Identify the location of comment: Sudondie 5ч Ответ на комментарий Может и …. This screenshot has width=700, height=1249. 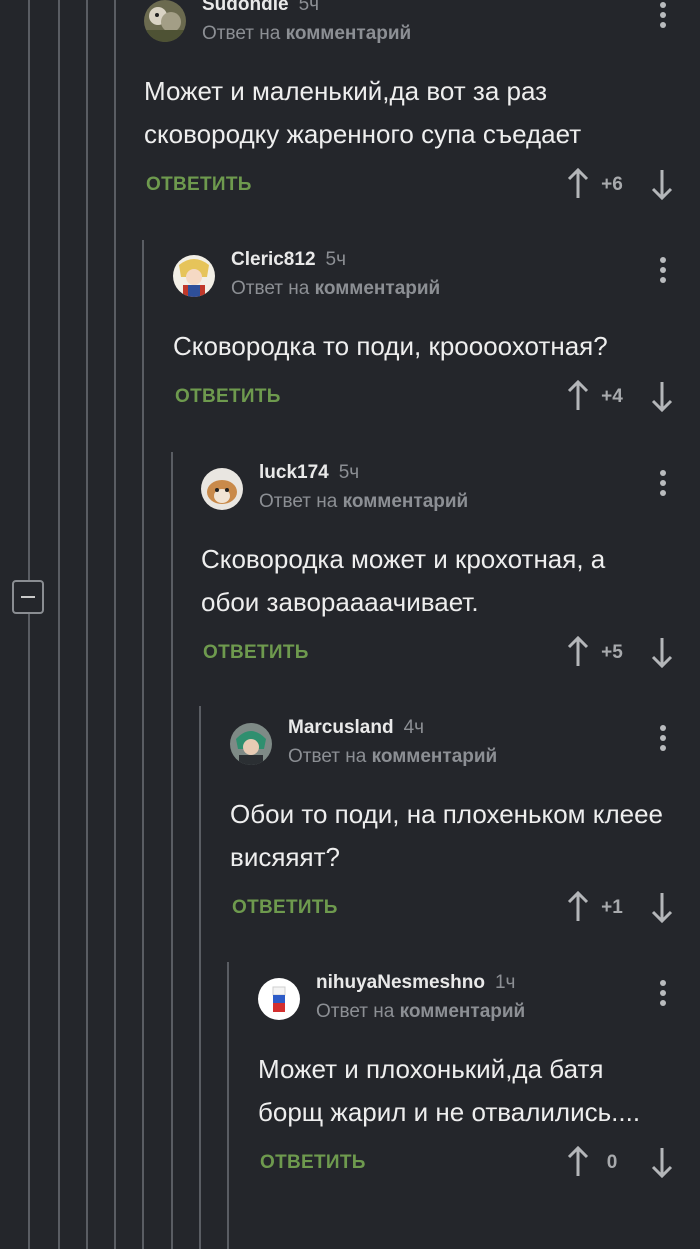
(422, 104).